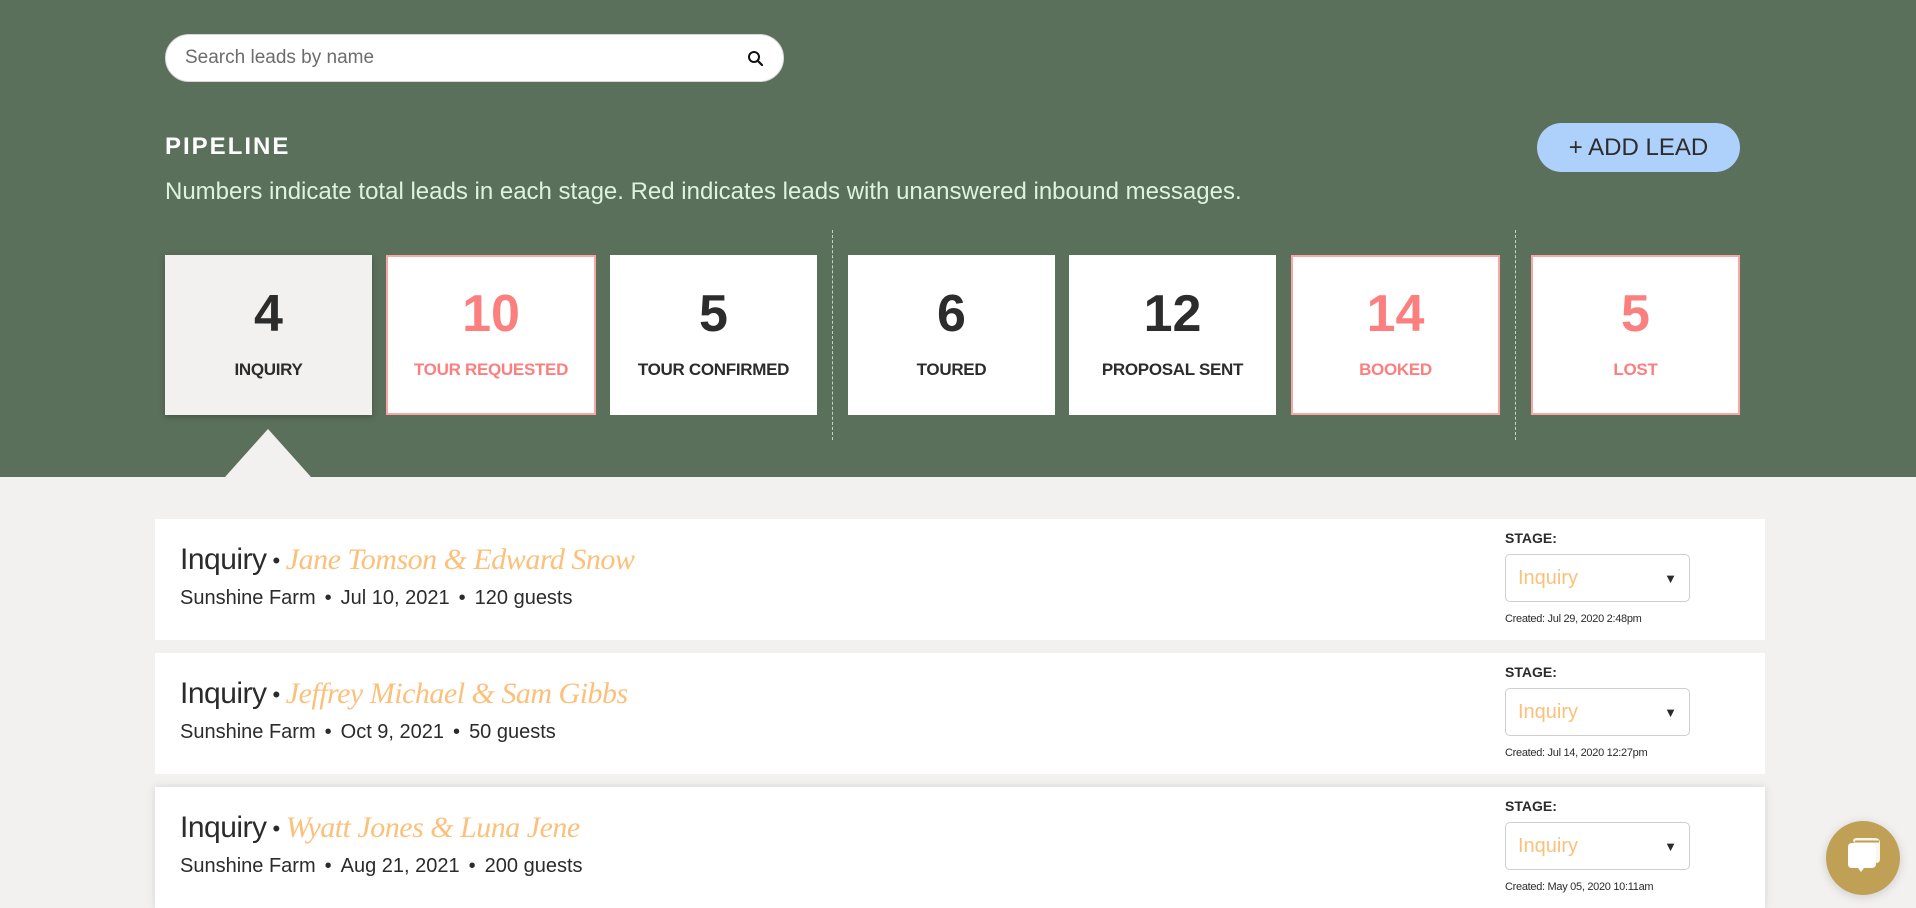 The image size is (1916, 908). I want to click on stage-count: 12, so click(1172, 314).